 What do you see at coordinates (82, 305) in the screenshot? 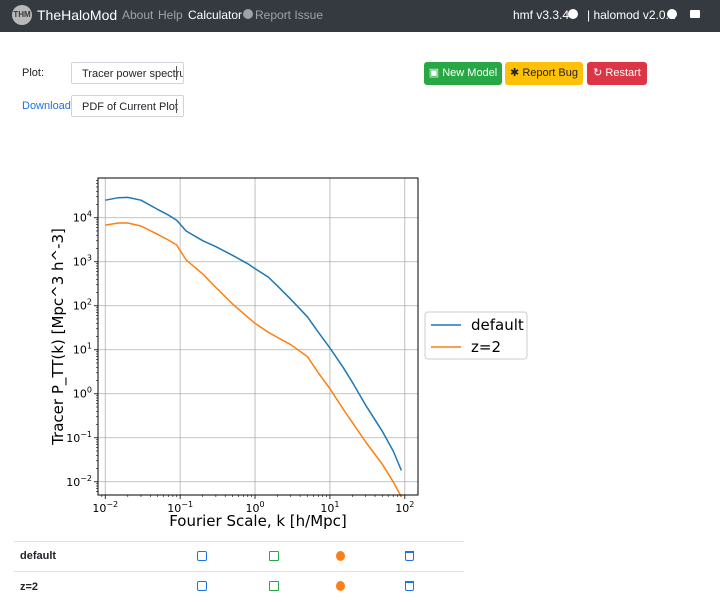
I see `y-tick-label: 102` at bounding box center [82, 305].